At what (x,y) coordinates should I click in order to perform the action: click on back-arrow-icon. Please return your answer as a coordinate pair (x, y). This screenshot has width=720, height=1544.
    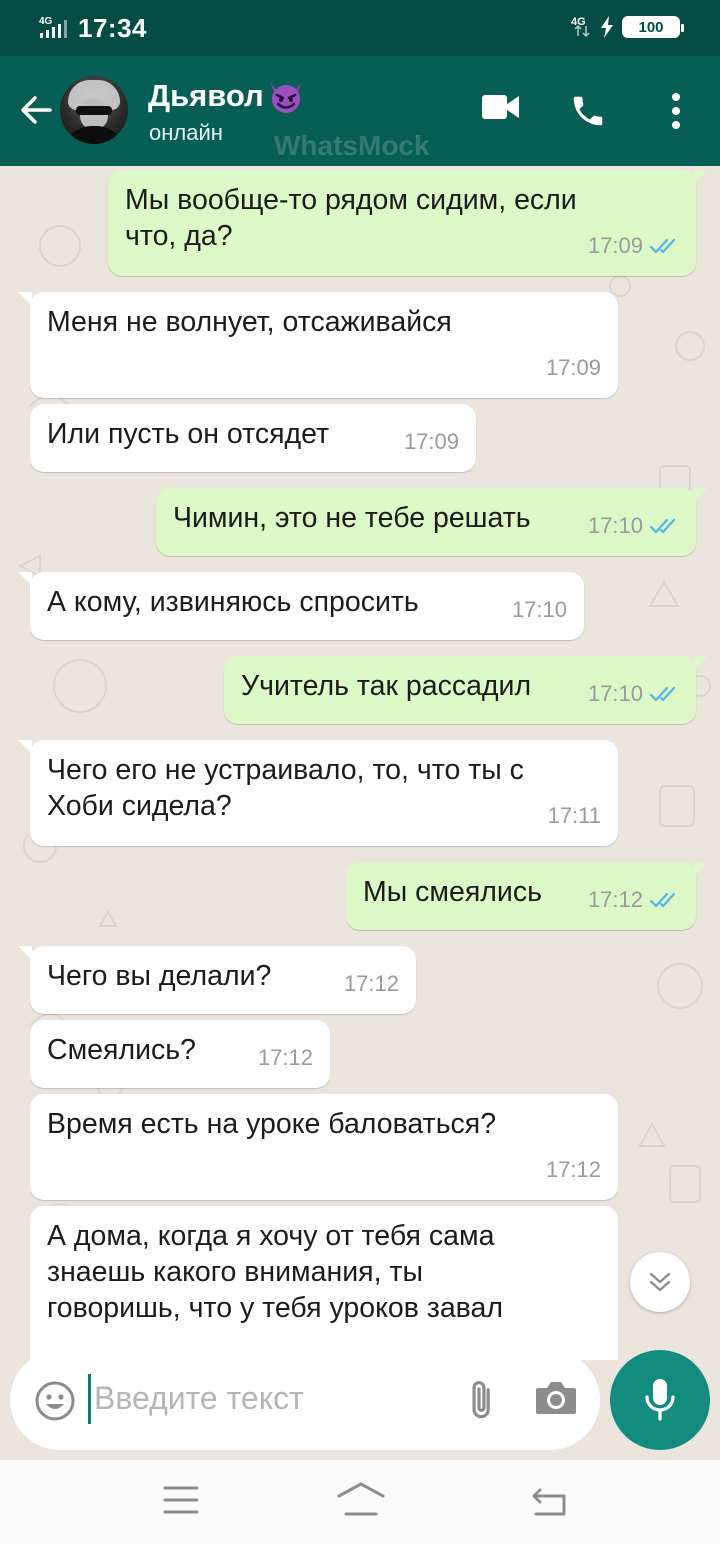
    Looking at the image, I should click on (36, 110).